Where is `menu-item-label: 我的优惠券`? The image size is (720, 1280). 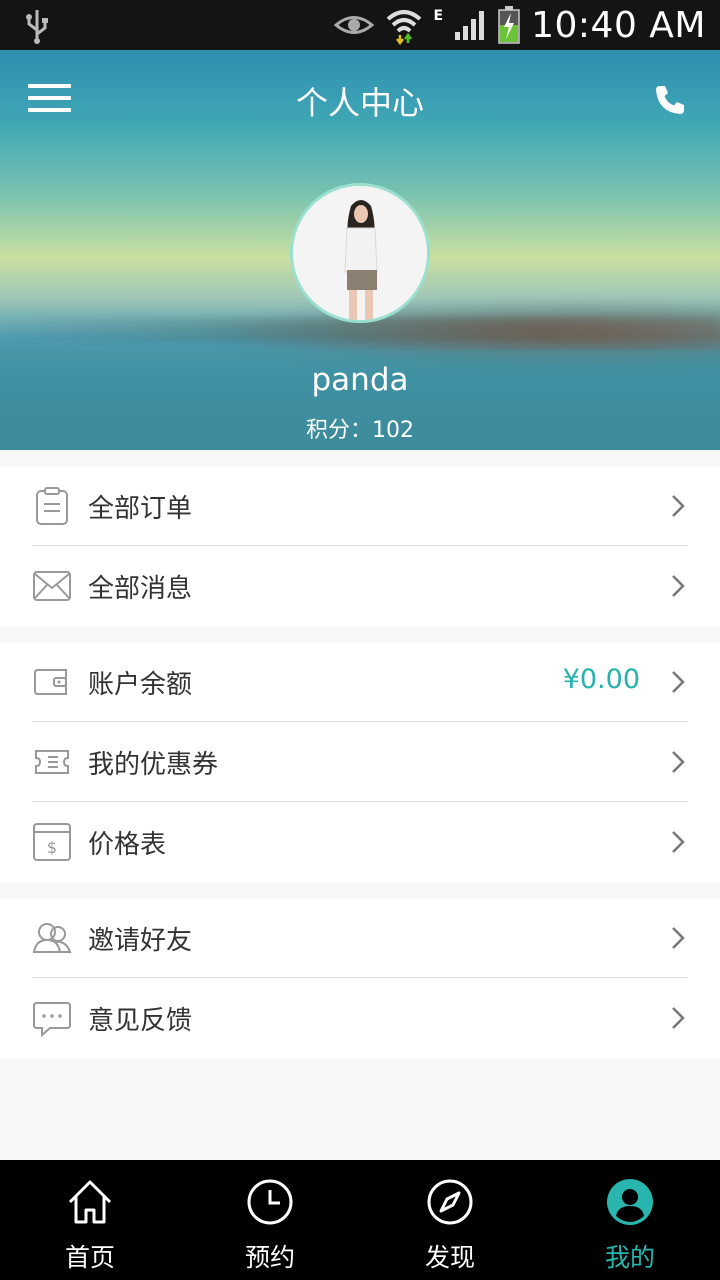 menu-item-label: 我的优惠券 is located at coordinates (153, 765).